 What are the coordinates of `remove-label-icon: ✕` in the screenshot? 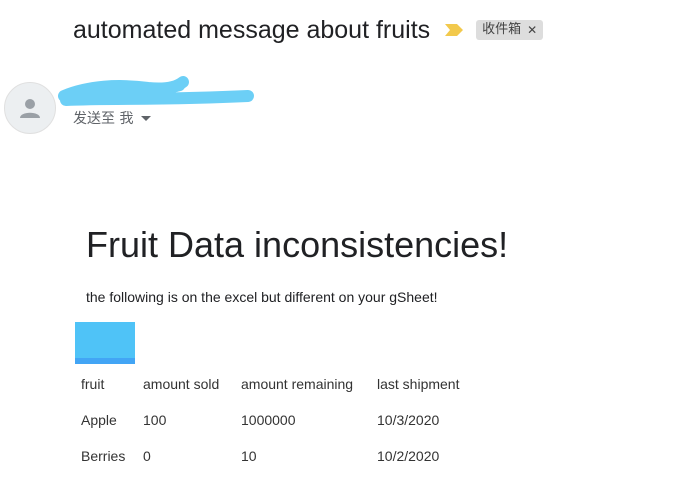 It's located at (532, 30).